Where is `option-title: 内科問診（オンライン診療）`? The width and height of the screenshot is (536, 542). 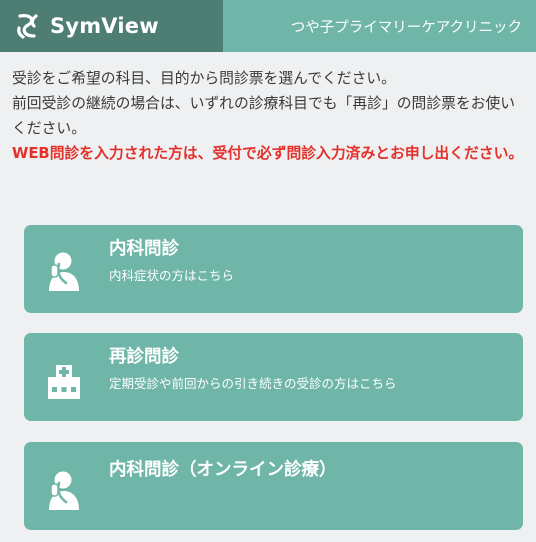
option-title: 内科問診（オンライン診療） is located at coordinates (223, 470).